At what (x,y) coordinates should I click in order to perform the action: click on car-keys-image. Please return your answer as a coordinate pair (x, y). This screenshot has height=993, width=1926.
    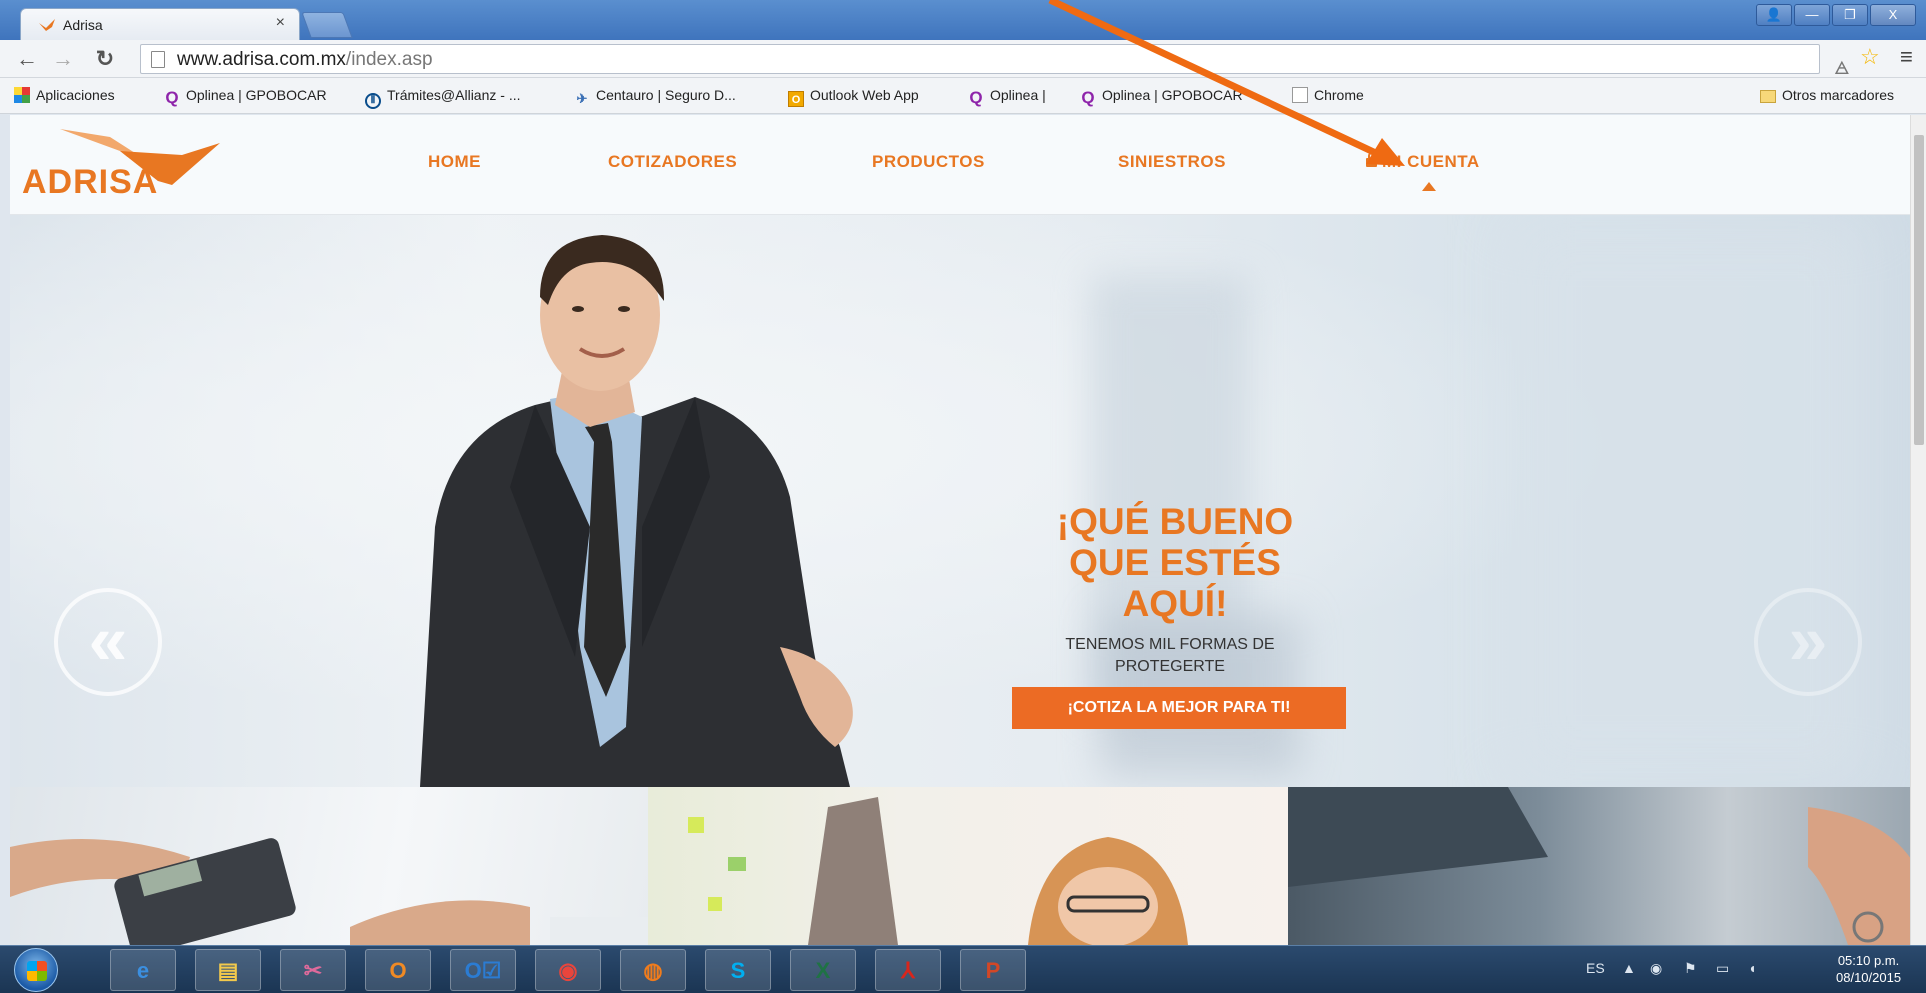
    Looking at the image, I should click on (1602, 866).